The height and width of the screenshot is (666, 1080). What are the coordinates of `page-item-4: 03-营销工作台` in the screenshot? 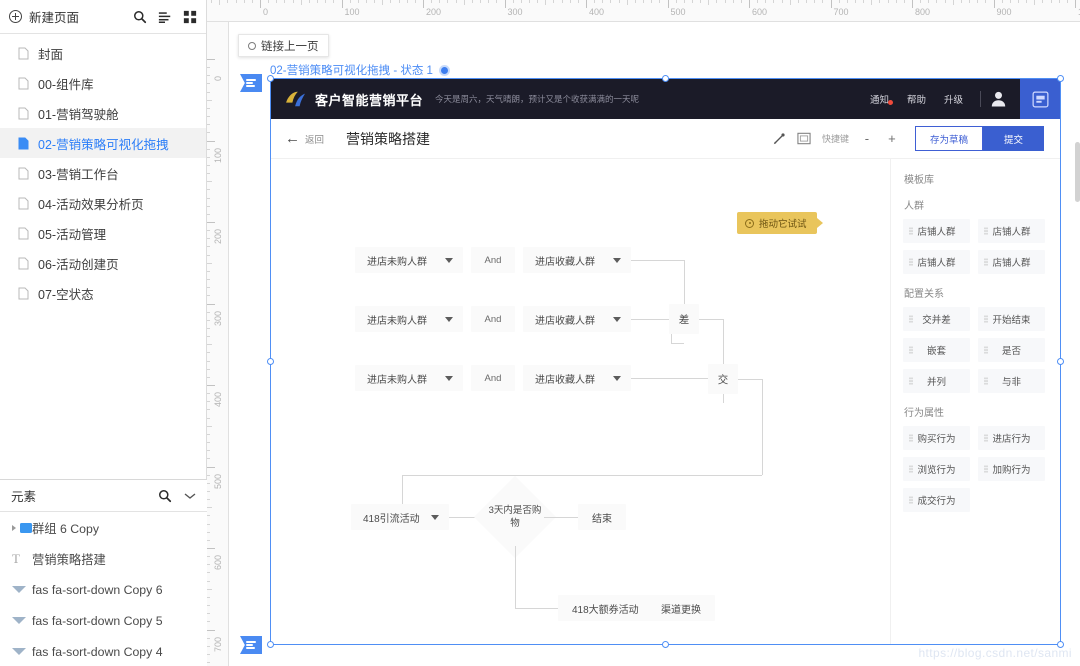 It's located at (103, 173).